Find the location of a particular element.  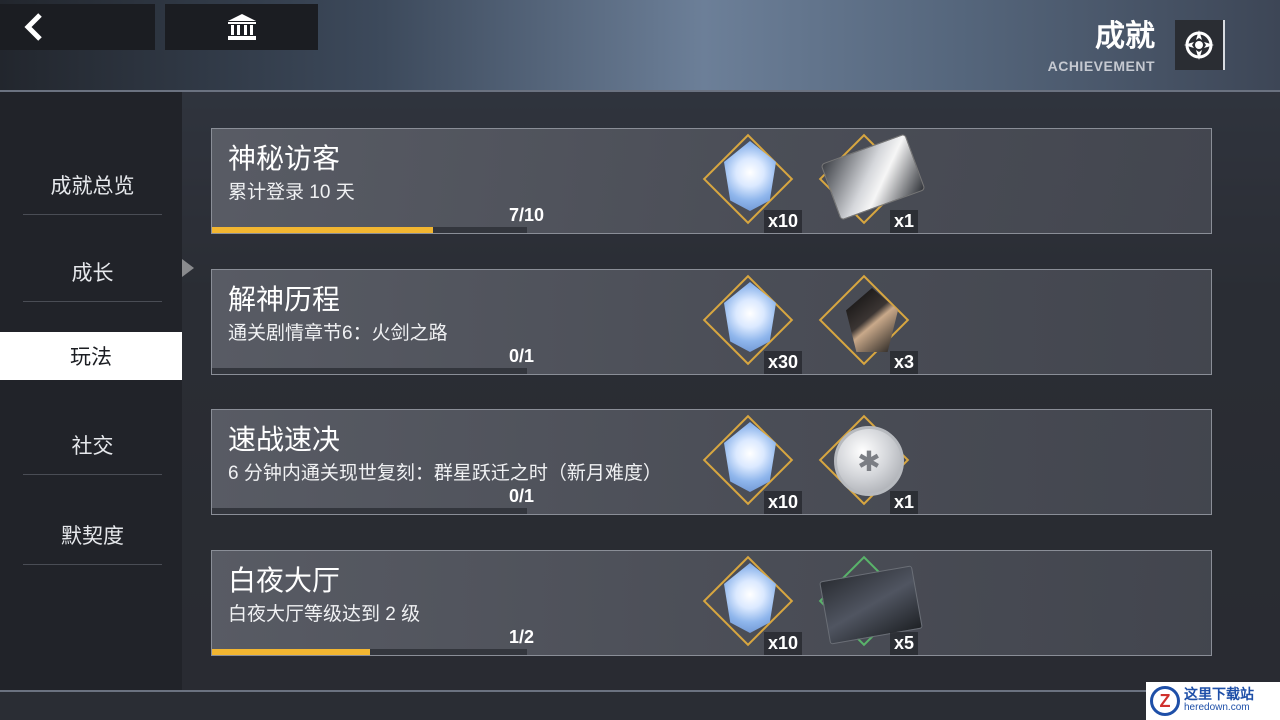

home-button is located at coordinates (241, 27).